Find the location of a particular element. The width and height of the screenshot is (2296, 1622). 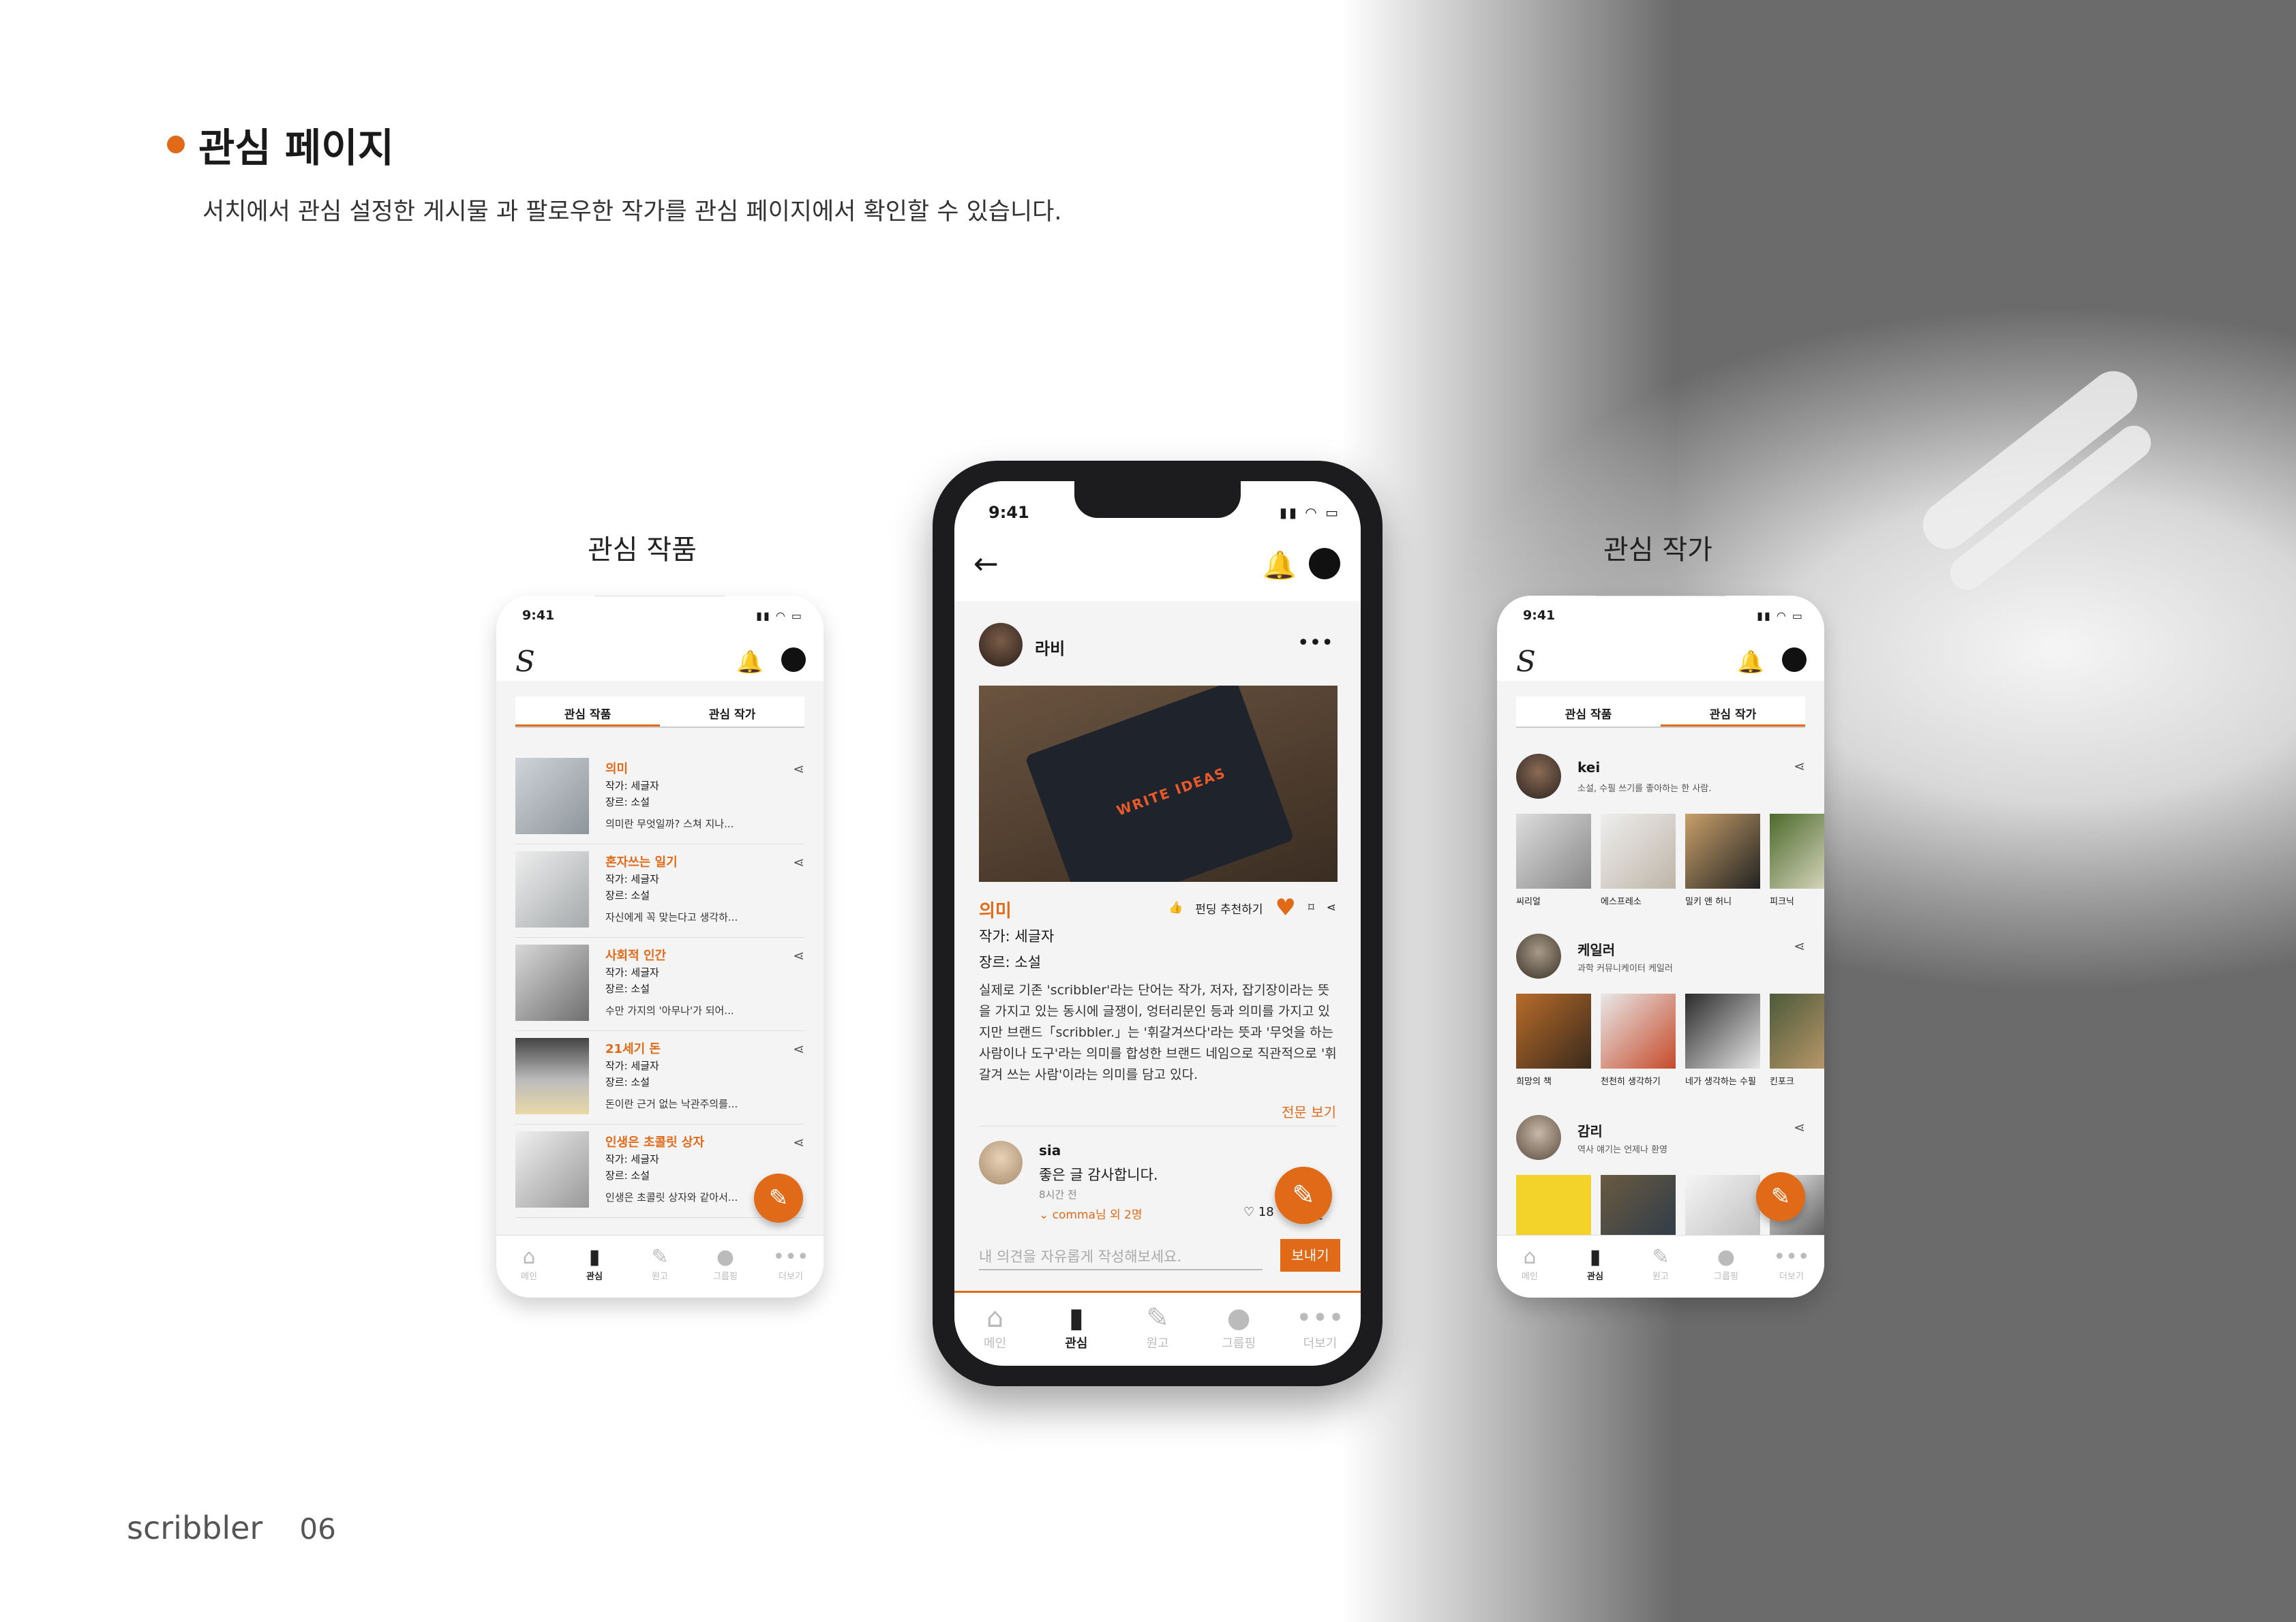

thumbs-up-icon: 👍 is located at coordinates (1175, 908).